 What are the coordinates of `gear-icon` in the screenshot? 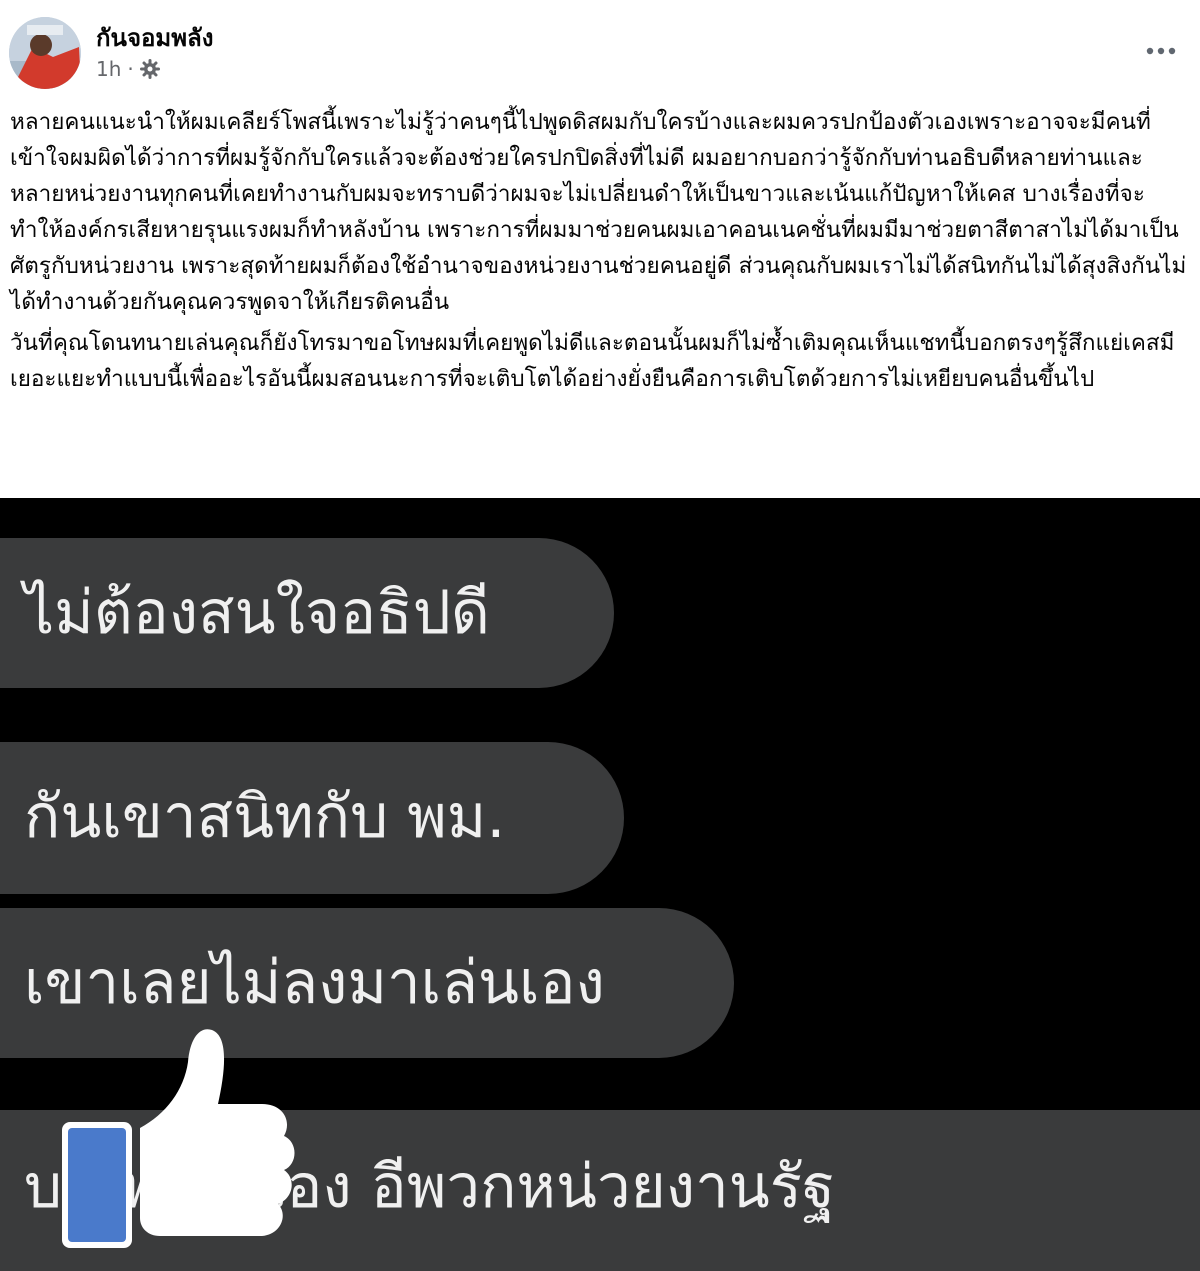 It's located at (149, 69).